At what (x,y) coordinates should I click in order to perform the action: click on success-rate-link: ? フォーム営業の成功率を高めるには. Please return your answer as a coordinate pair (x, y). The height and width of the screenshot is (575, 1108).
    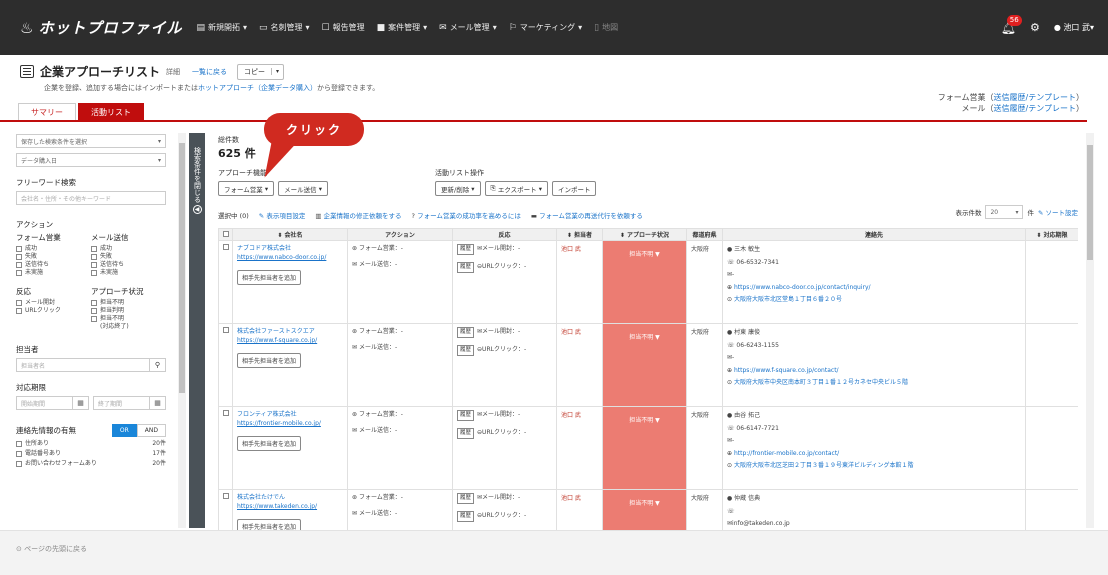
    Looking at the image, I should click on (466, 215).